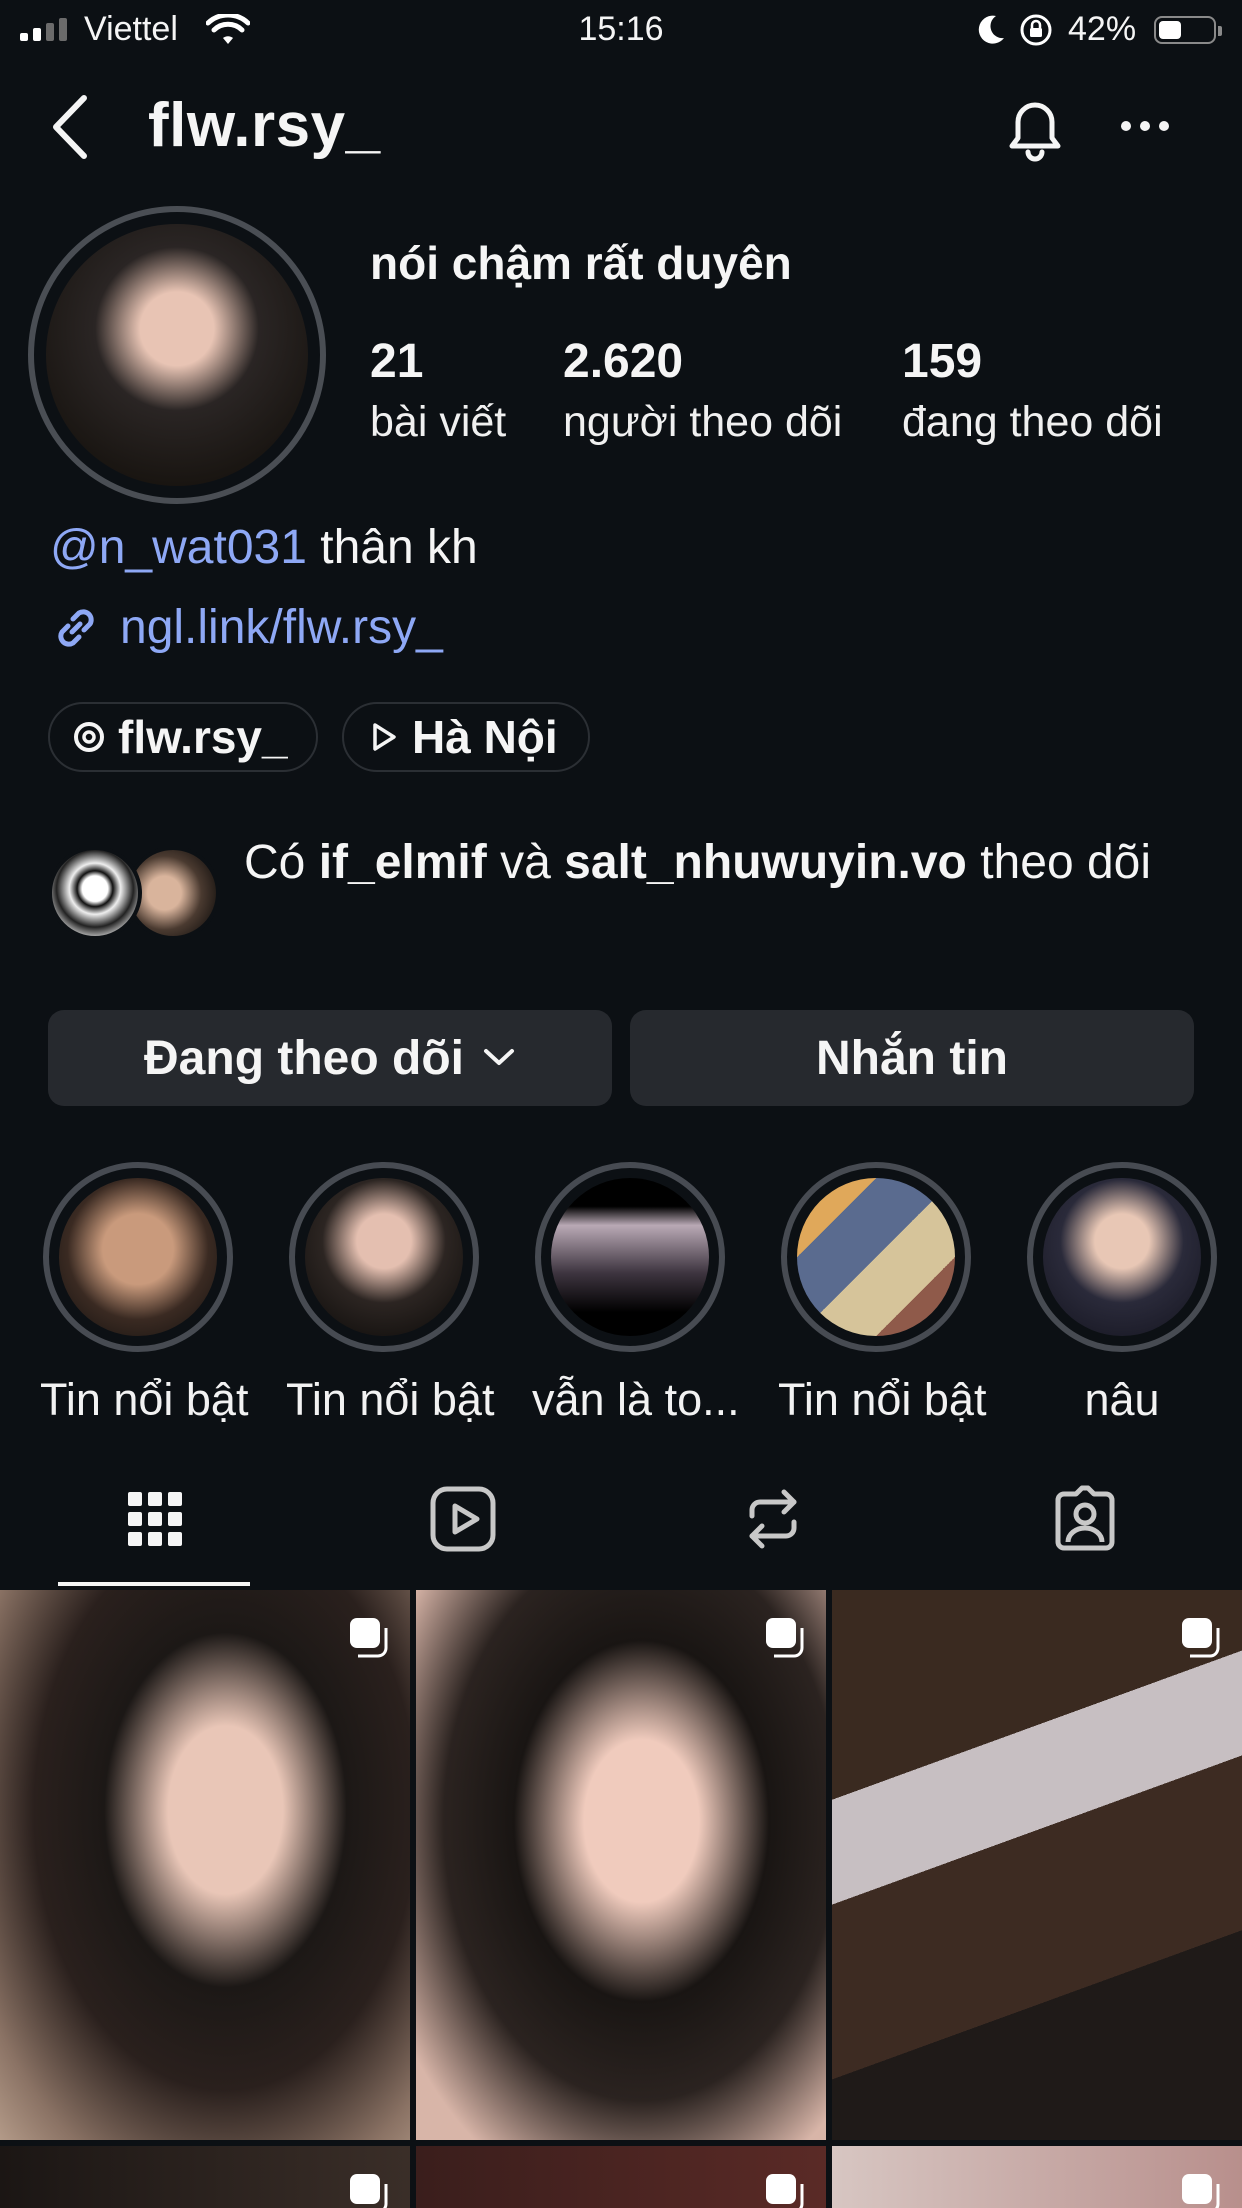  What do you see at coordinates (1035, 129) in the screenshot?
I see `bell-icon` at bounding box center [1035, 129].